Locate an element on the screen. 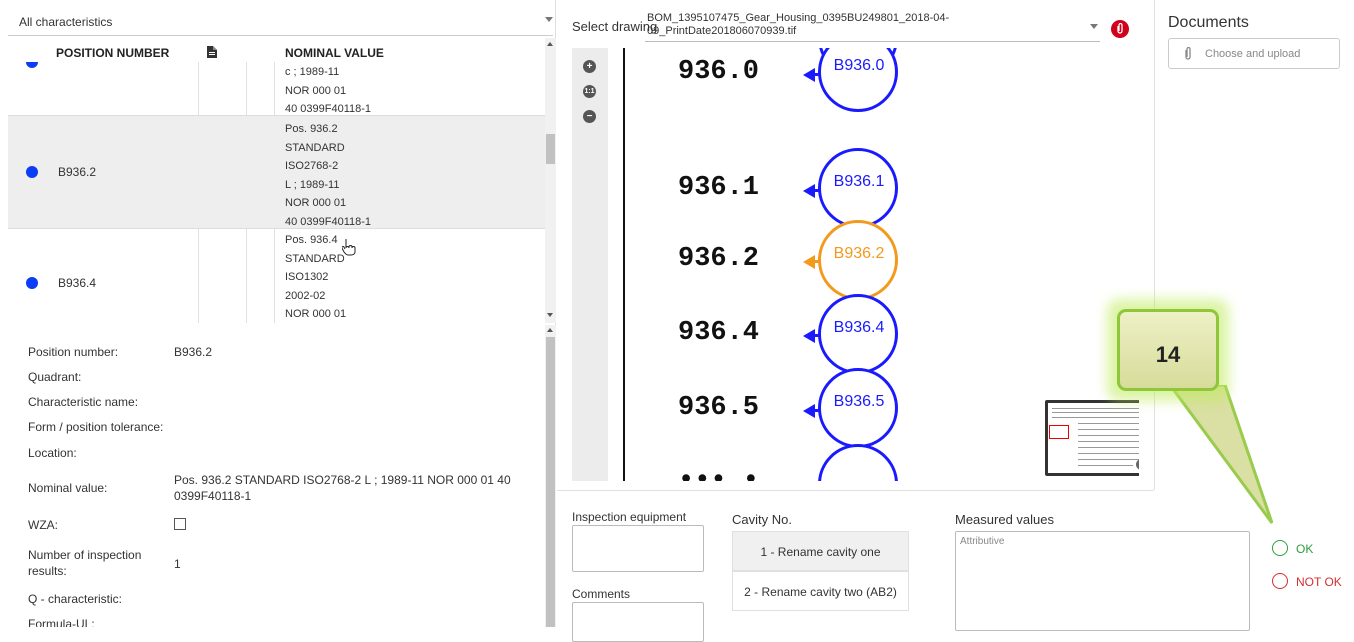 Image resolution: width=1354 pixels, height=642 pixels. callout-number: 14 is located at coordinates (1168, 354).